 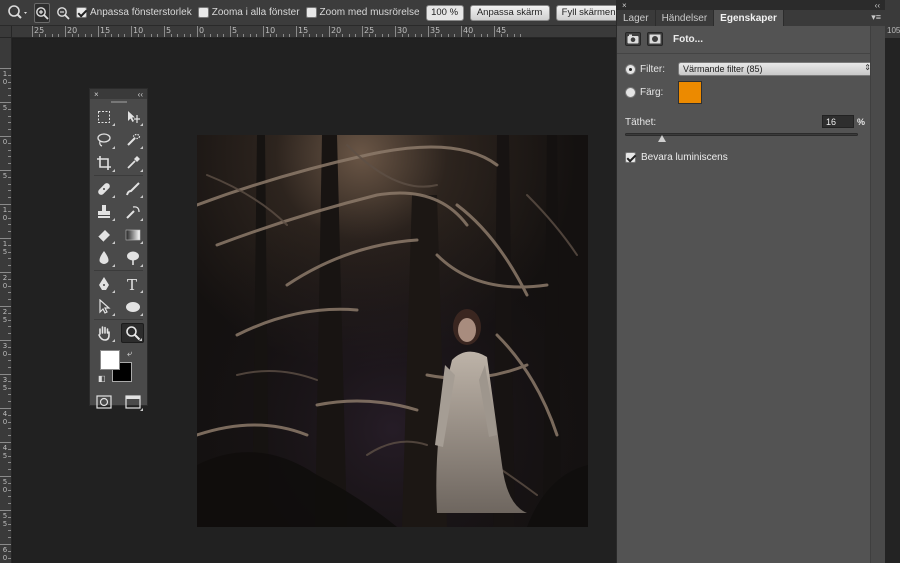 I want to click on quick-mask-icon, so click(x=104, y=402).